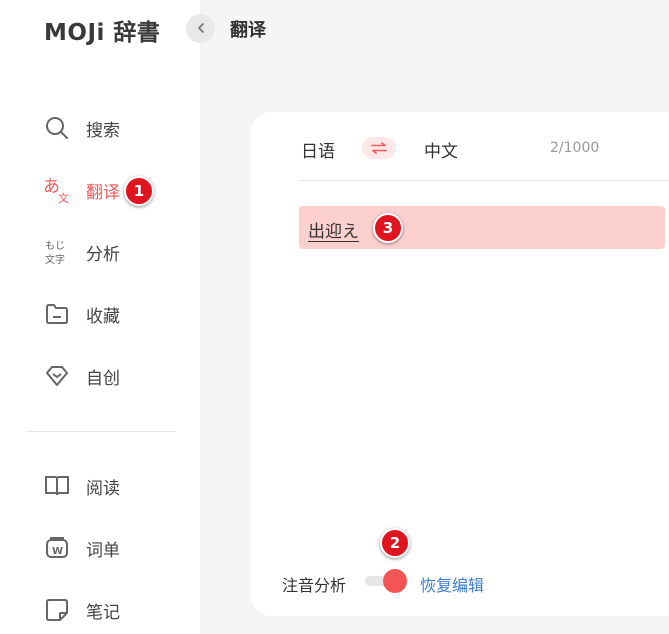 Image resolution: width=669 pixels, height=634 pixels. I want to click on svg-text: W, so click(57, 551).